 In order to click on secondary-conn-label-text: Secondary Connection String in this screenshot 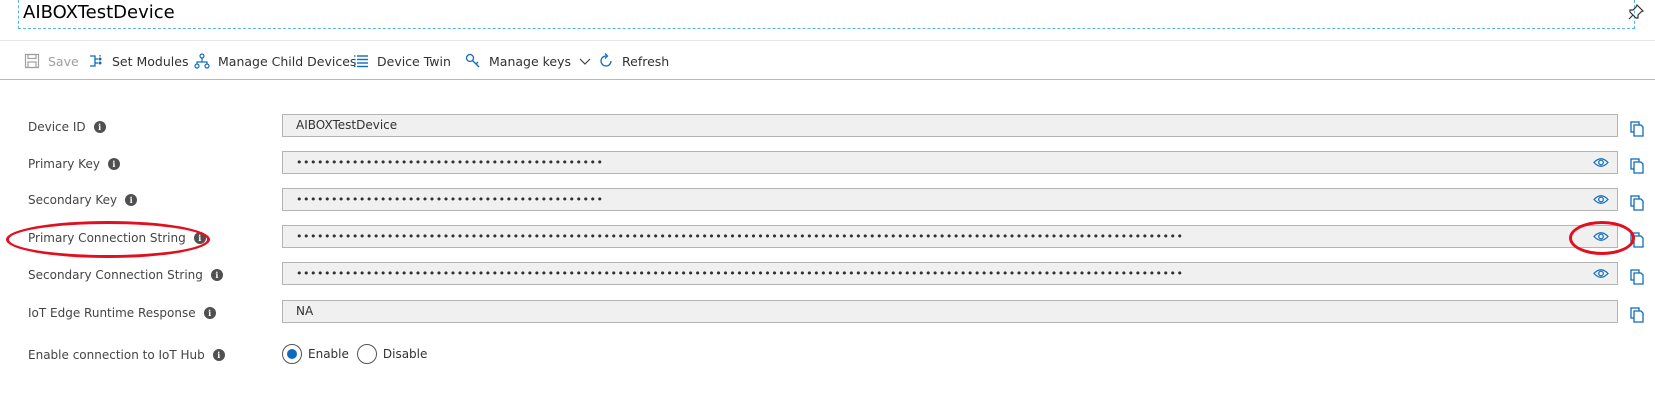, I will do `click(115, 275)`.